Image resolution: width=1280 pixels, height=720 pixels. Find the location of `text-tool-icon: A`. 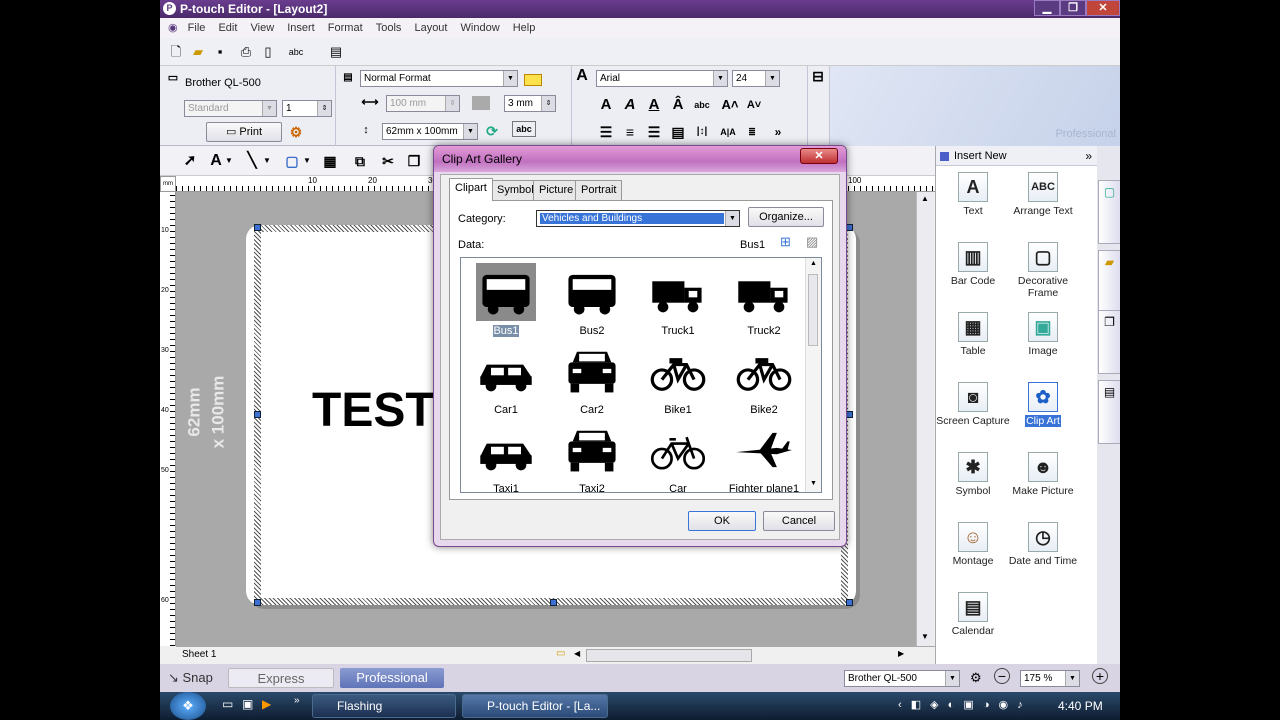

text-tool-icon: A is located at coordinates (216, 161).